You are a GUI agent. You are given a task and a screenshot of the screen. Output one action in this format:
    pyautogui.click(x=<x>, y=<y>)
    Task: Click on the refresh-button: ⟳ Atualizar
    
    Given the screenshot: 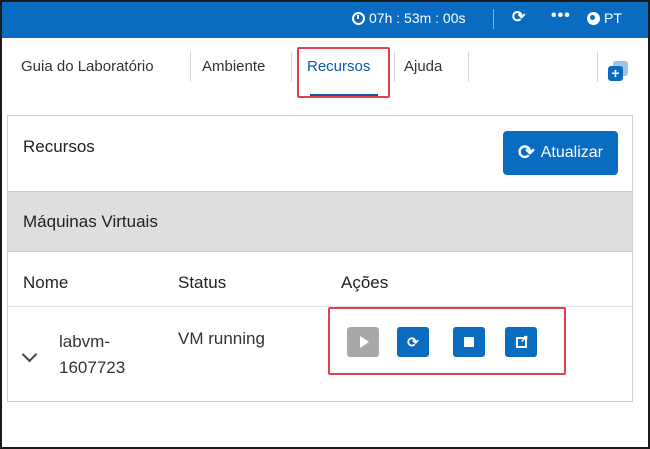 What is the action you would take?
    pyautogui.click(x=560, y=153)
    